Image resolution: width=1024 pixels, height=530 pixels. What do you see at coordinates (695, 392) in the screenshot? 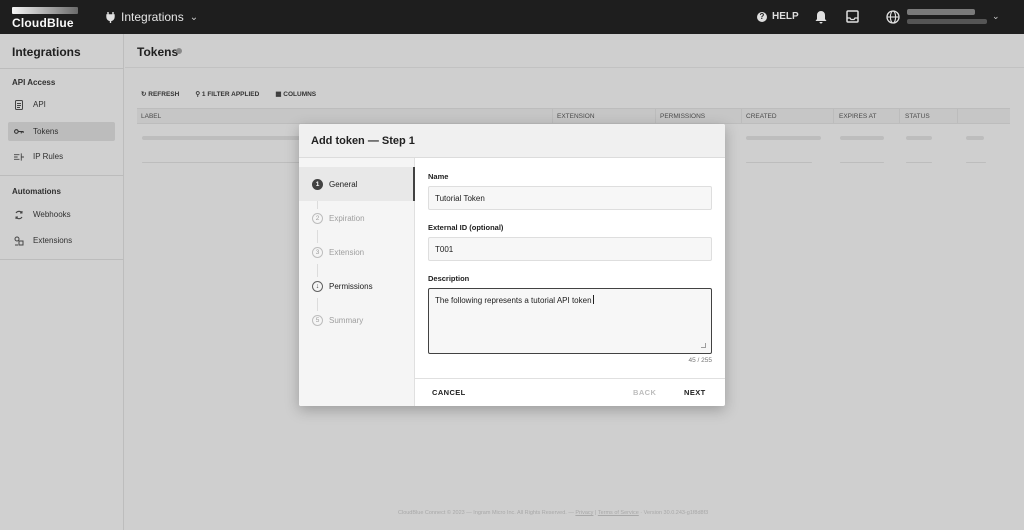
I see `next-button: NEXT` at bounding box center [695, 392].